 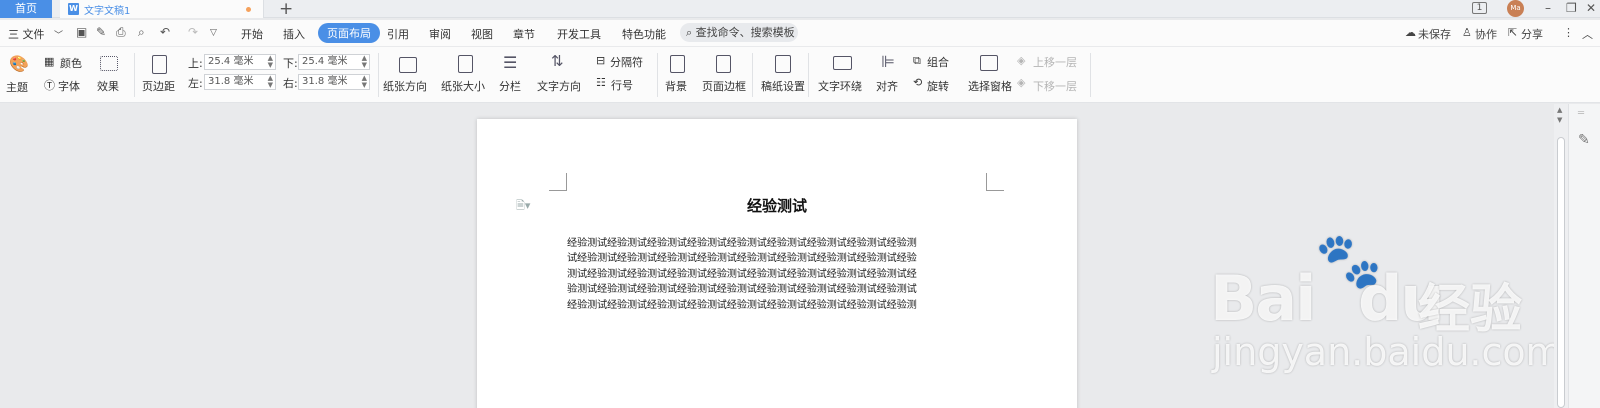 I want to click on margin-corner-marker, so click(x=558, y=182).